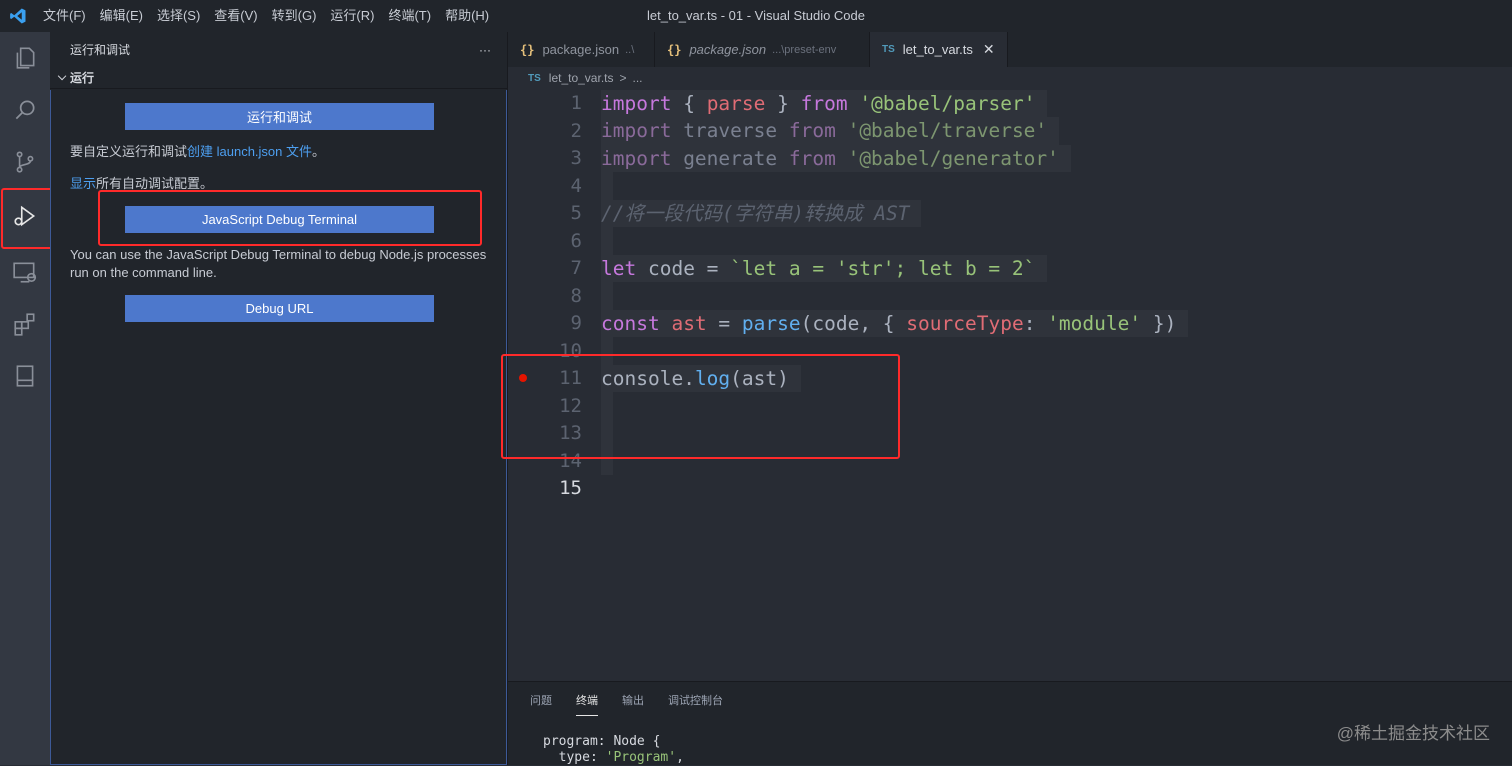 The height and width of the screenshot is (766, 1512). I want to click on tab-package-json-root: {} package.json ..\, so click(581, 49).